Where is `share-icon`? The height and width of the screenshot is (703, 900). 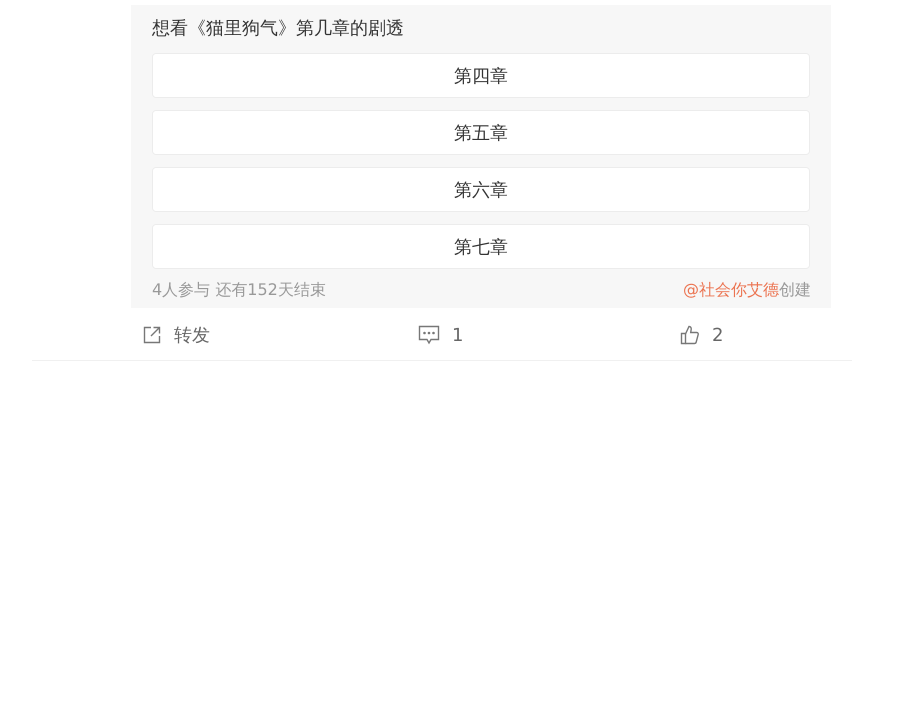 share-icon is located at coordinates (152, 335).